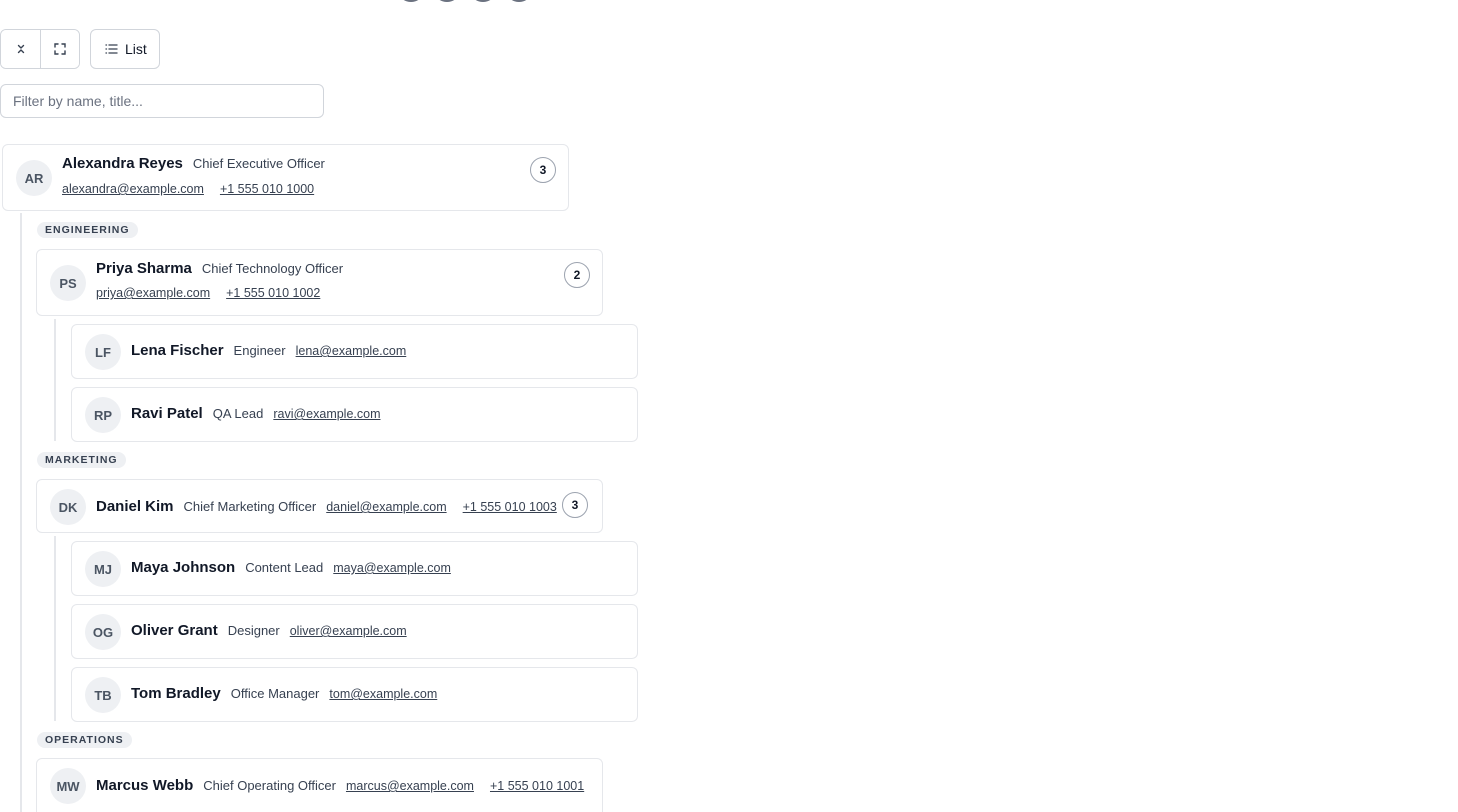 Image resolution: width=1458 pixels, height=812 pixels. What do you see at coordinates (577, 275) in the screenshot?
I see `reports-count-badge: 2` at bounding box center [577, 275].